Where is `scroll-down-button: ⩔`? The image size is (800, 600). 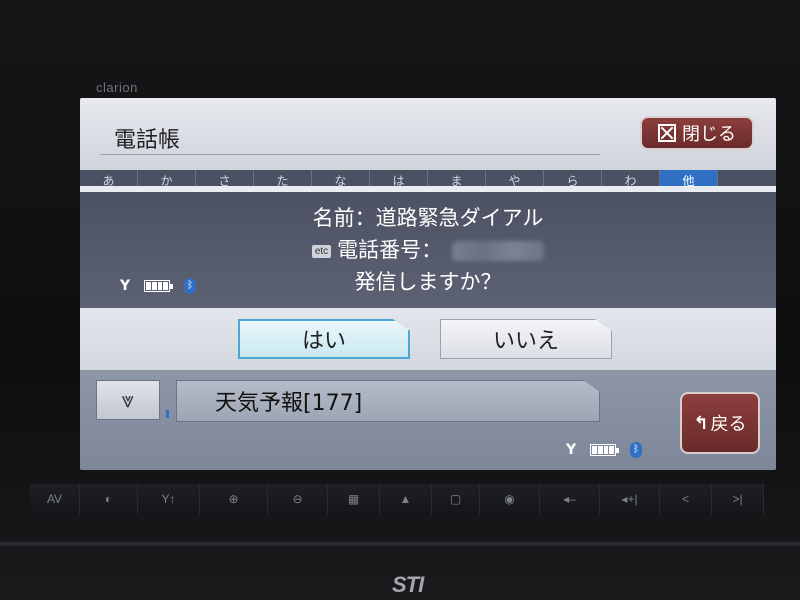 scroll-down-button: ⩔ is located at coordinates (128, 400).